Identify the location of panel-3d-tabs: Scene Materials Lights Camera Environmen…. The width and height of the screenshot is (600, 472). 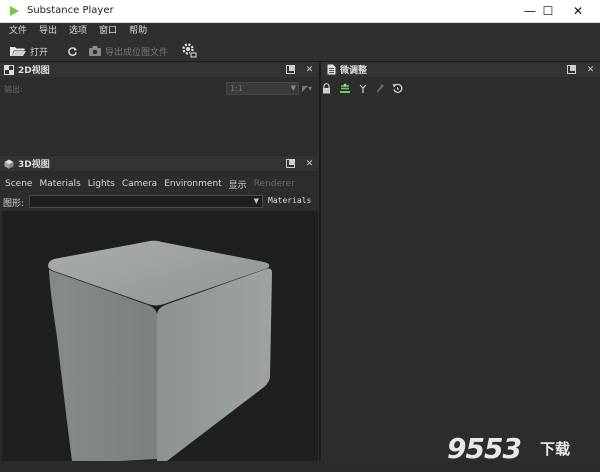
(159, 184).